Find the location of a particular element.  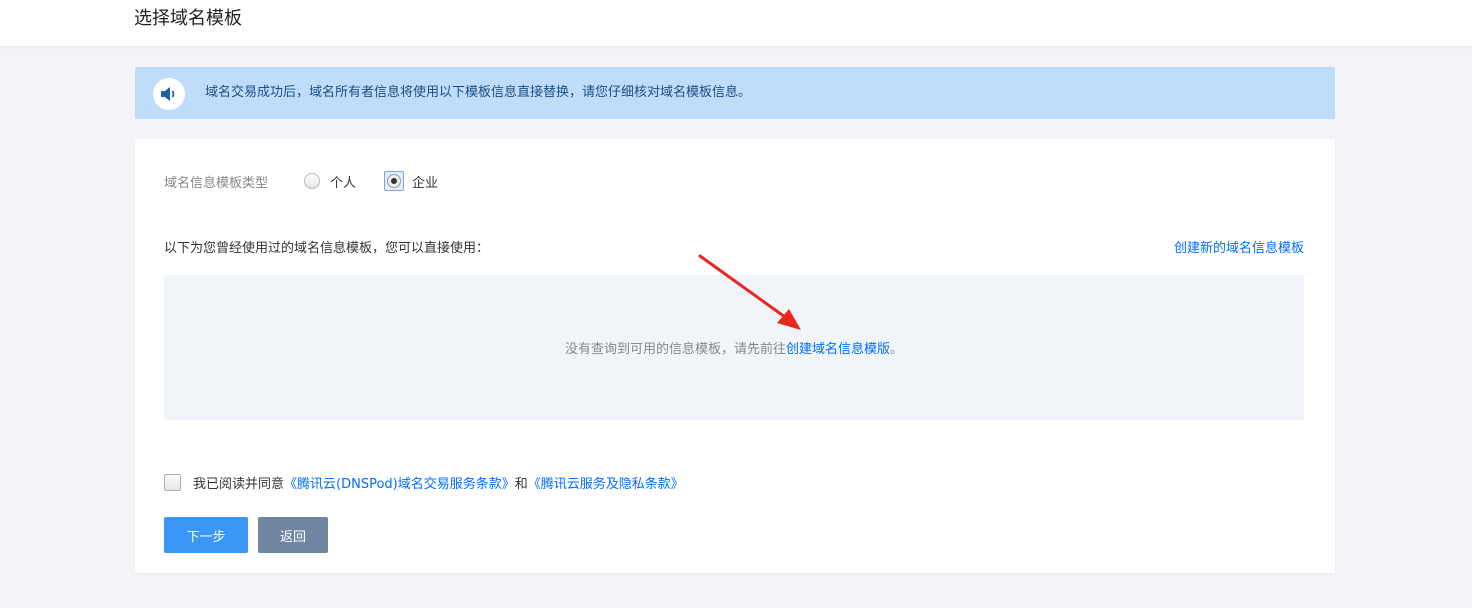

next-button: 下一步 is located at coordinates (206, 535).